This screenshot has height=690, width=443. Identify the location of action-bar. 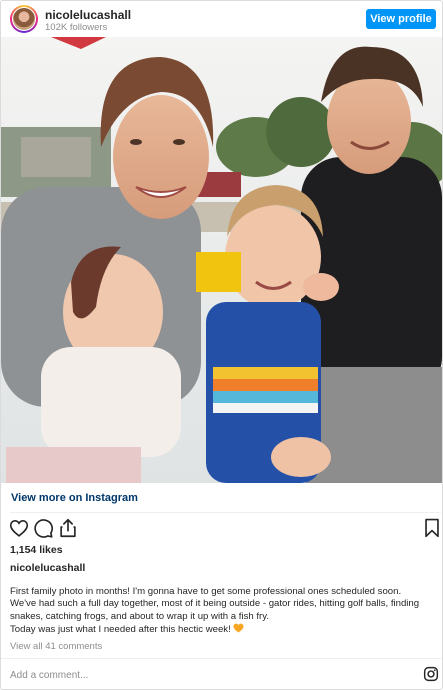
(221, 528).